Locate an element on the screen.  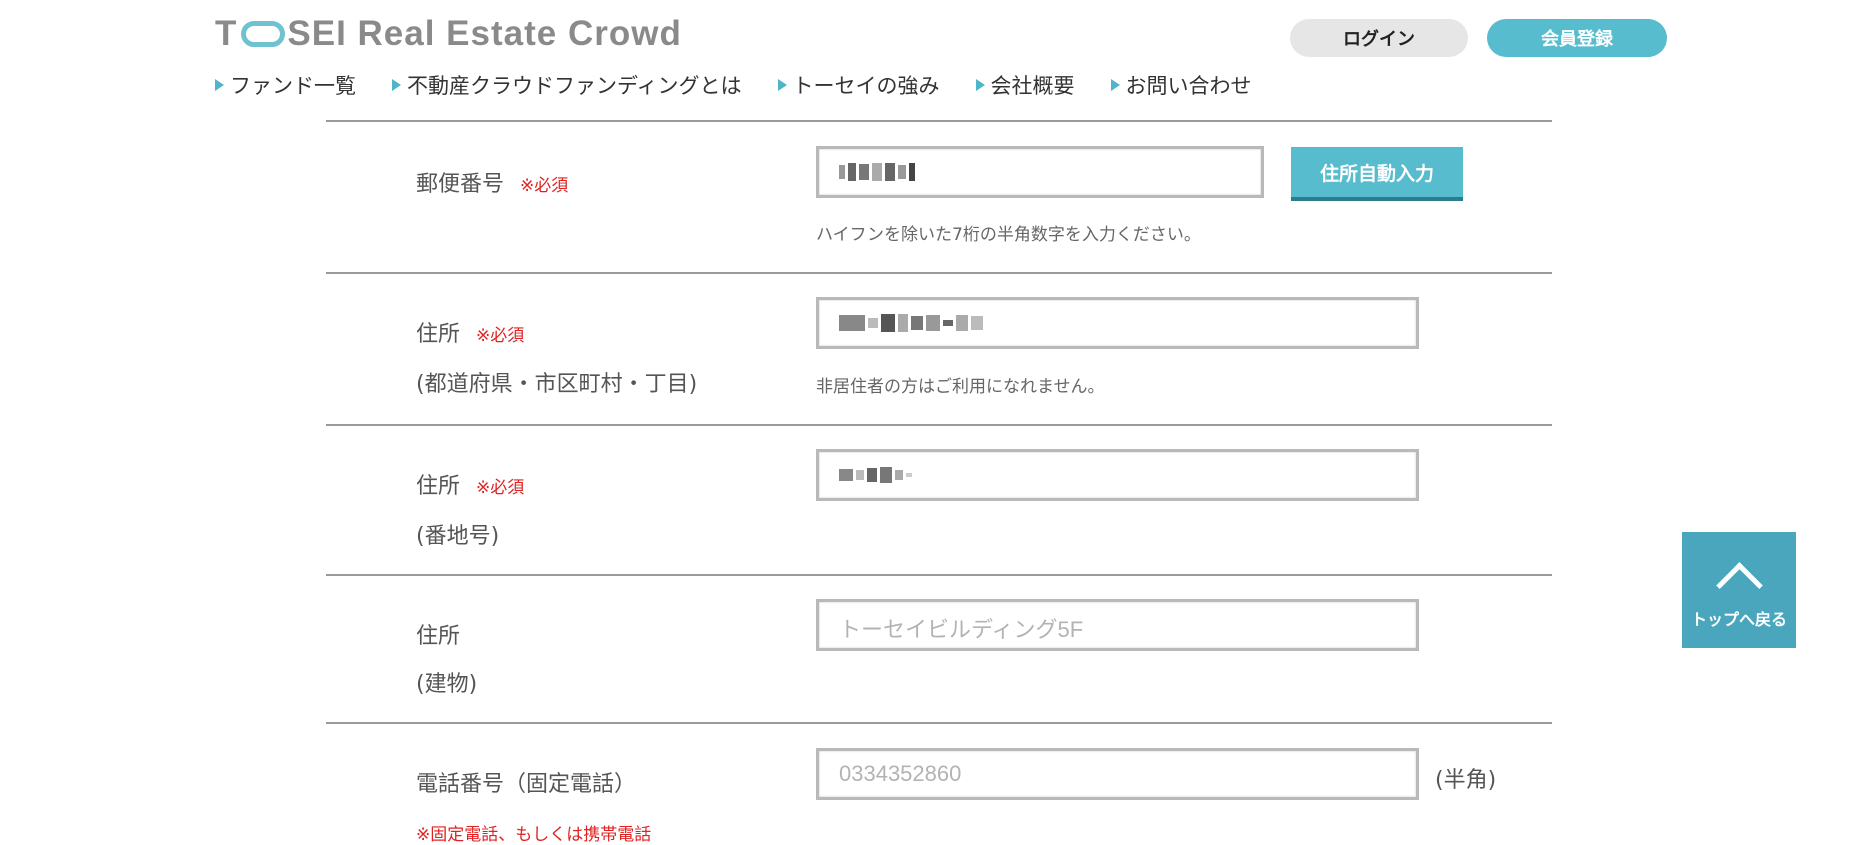
address2-sub-label: (番地号) is located at coordinates (458, 536).